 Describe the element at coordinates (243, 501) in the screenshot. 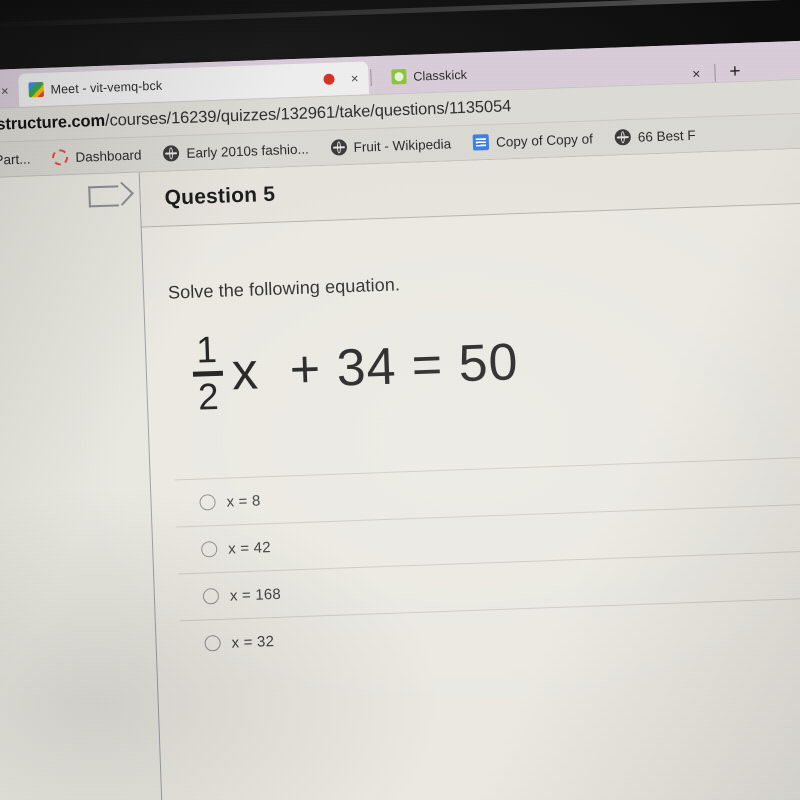

I see `answer-label: x = 8` at that location.